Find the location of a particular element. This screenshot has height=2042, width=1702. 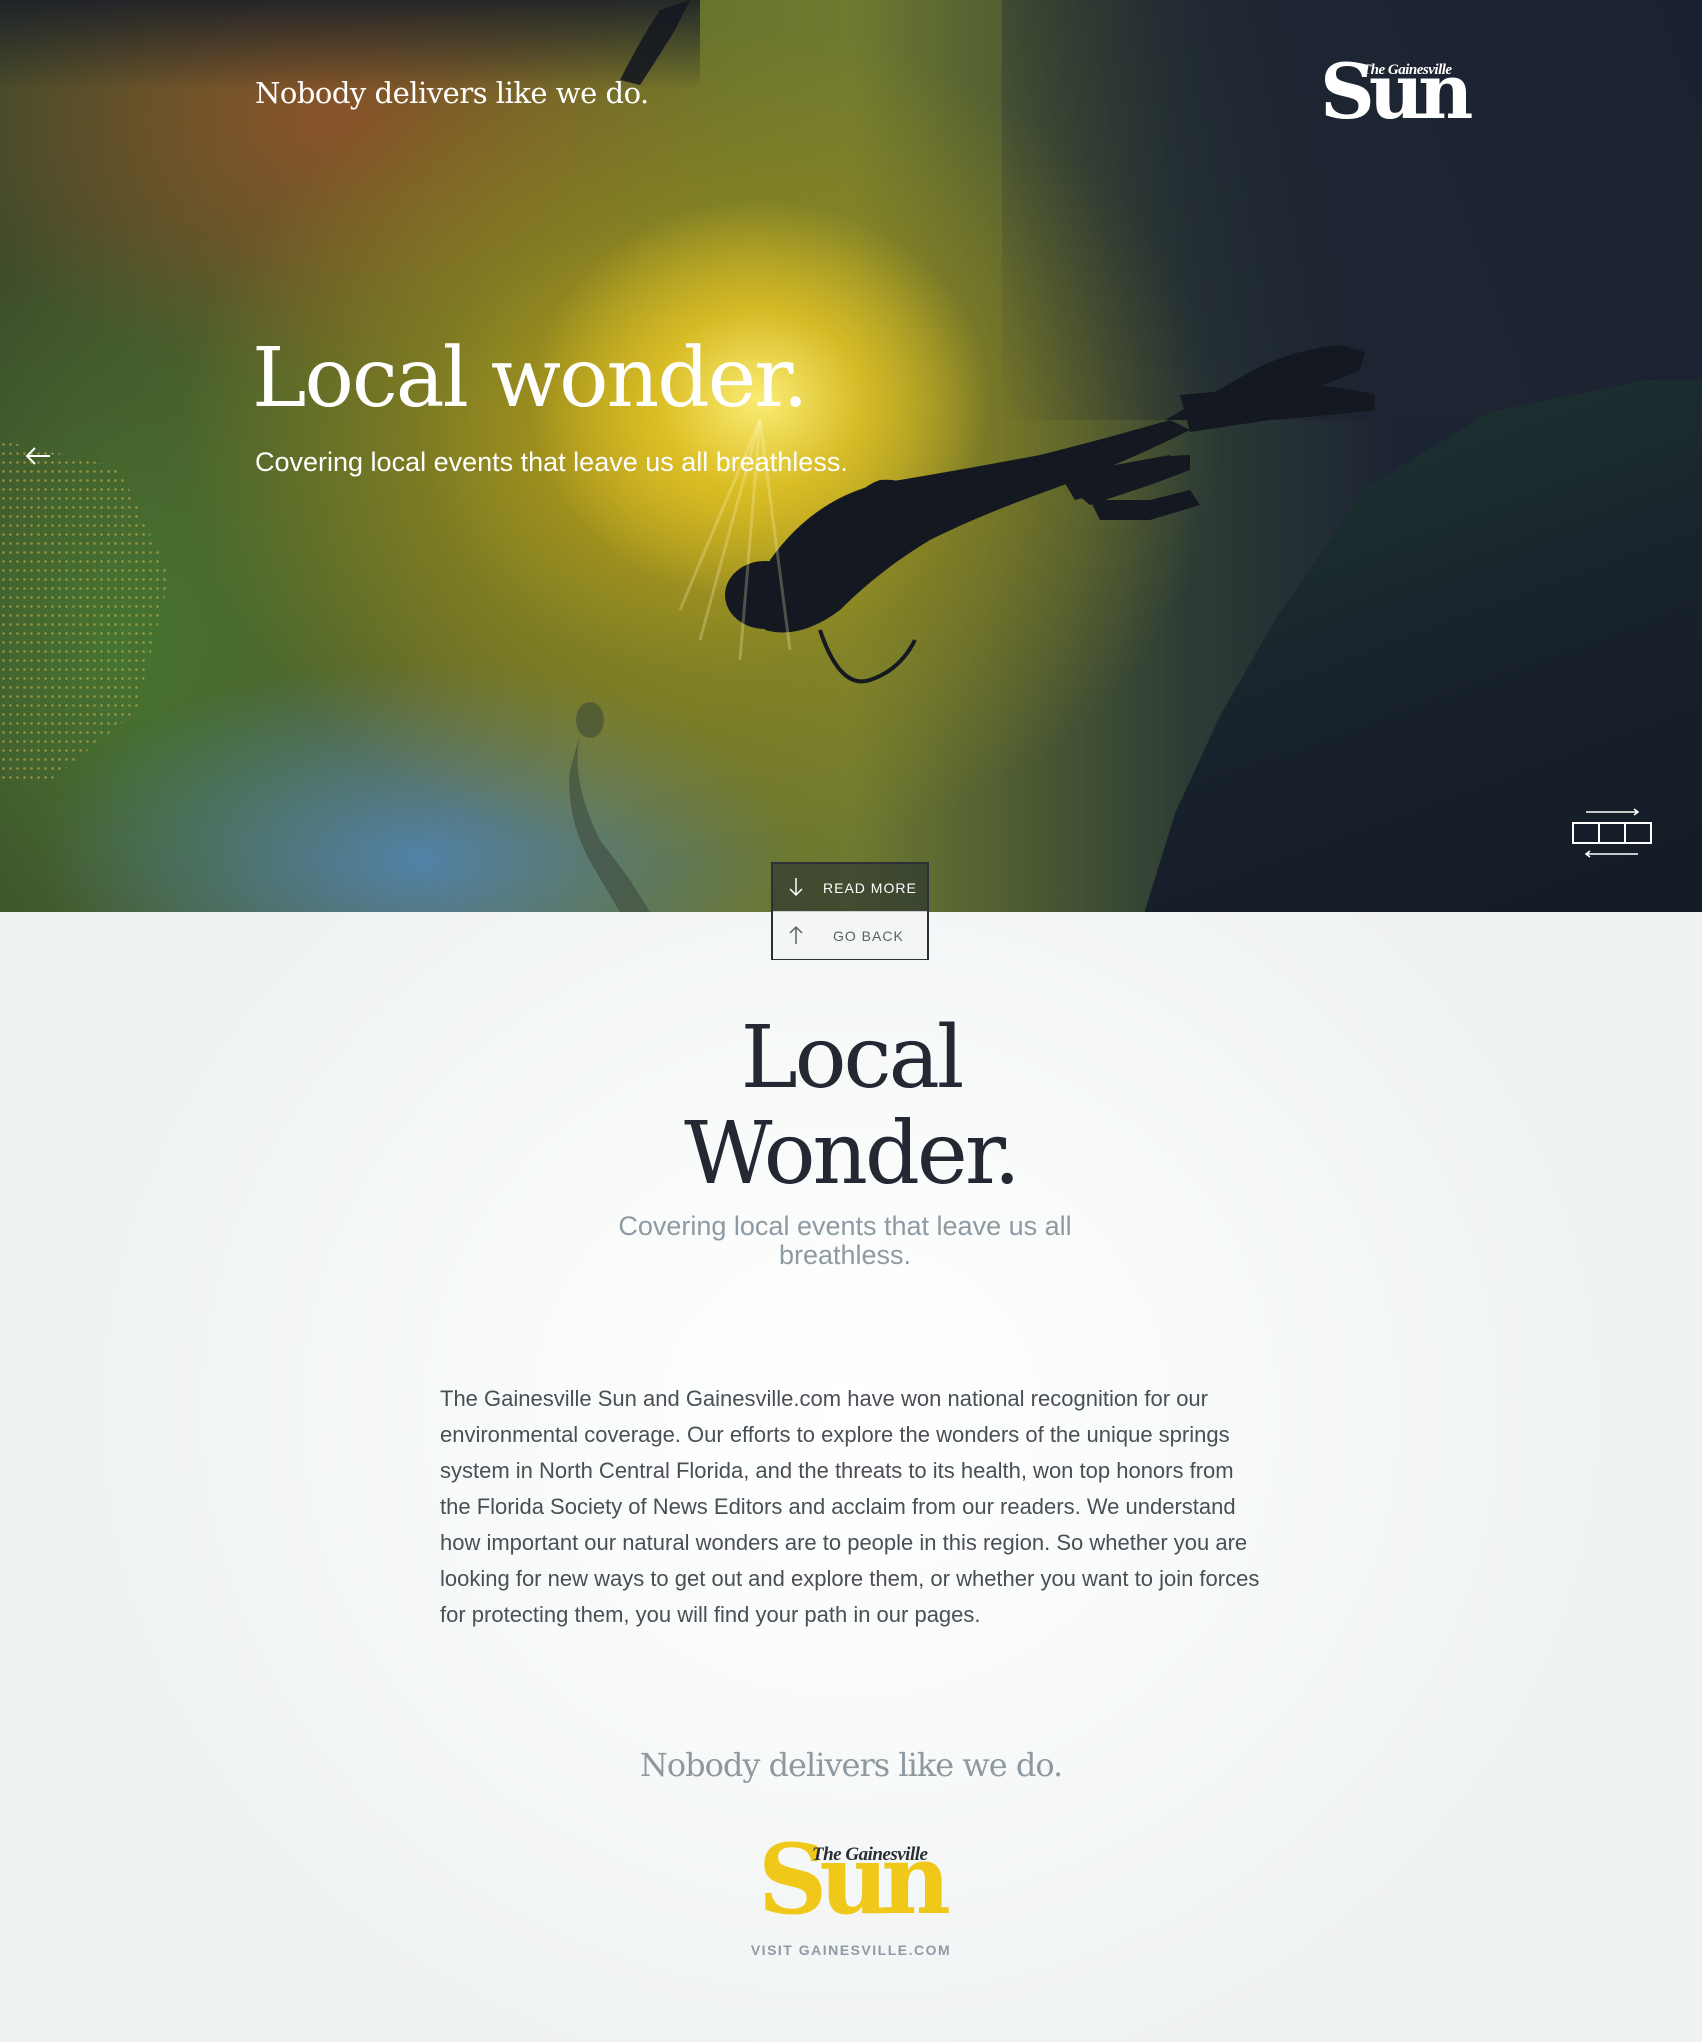

content-title-line2: Wonder. is located at coordinates (852, 1154).